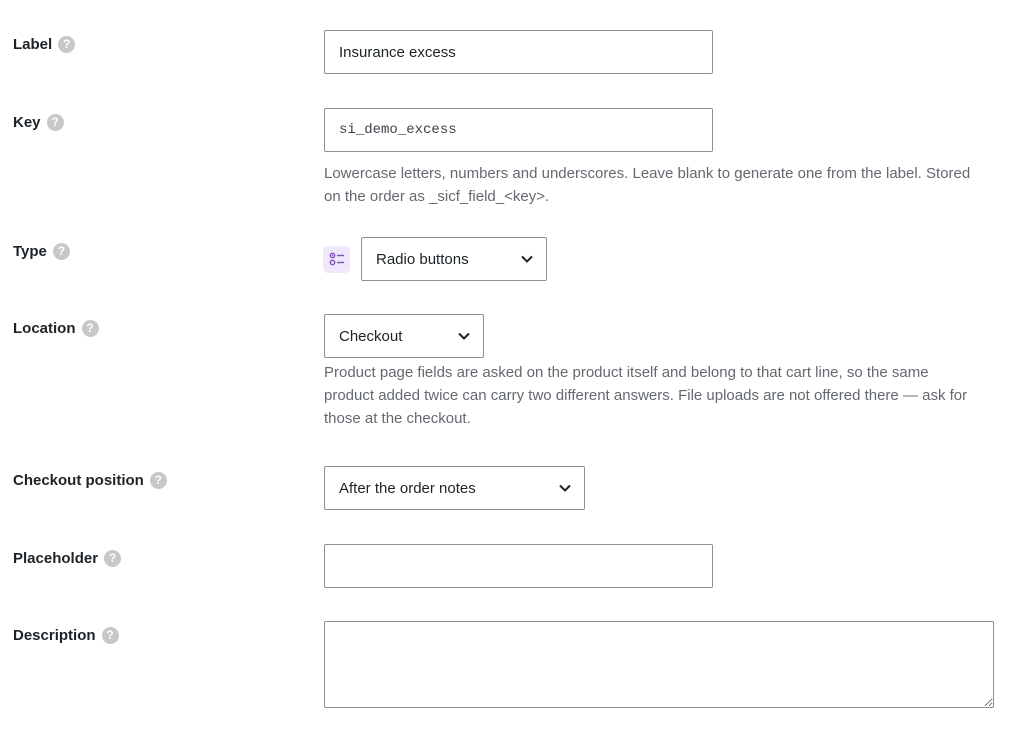 This screenshot has width=1024, height=744. I want to click on checkout-position-title: Checkout position ?, so click(90, 480).